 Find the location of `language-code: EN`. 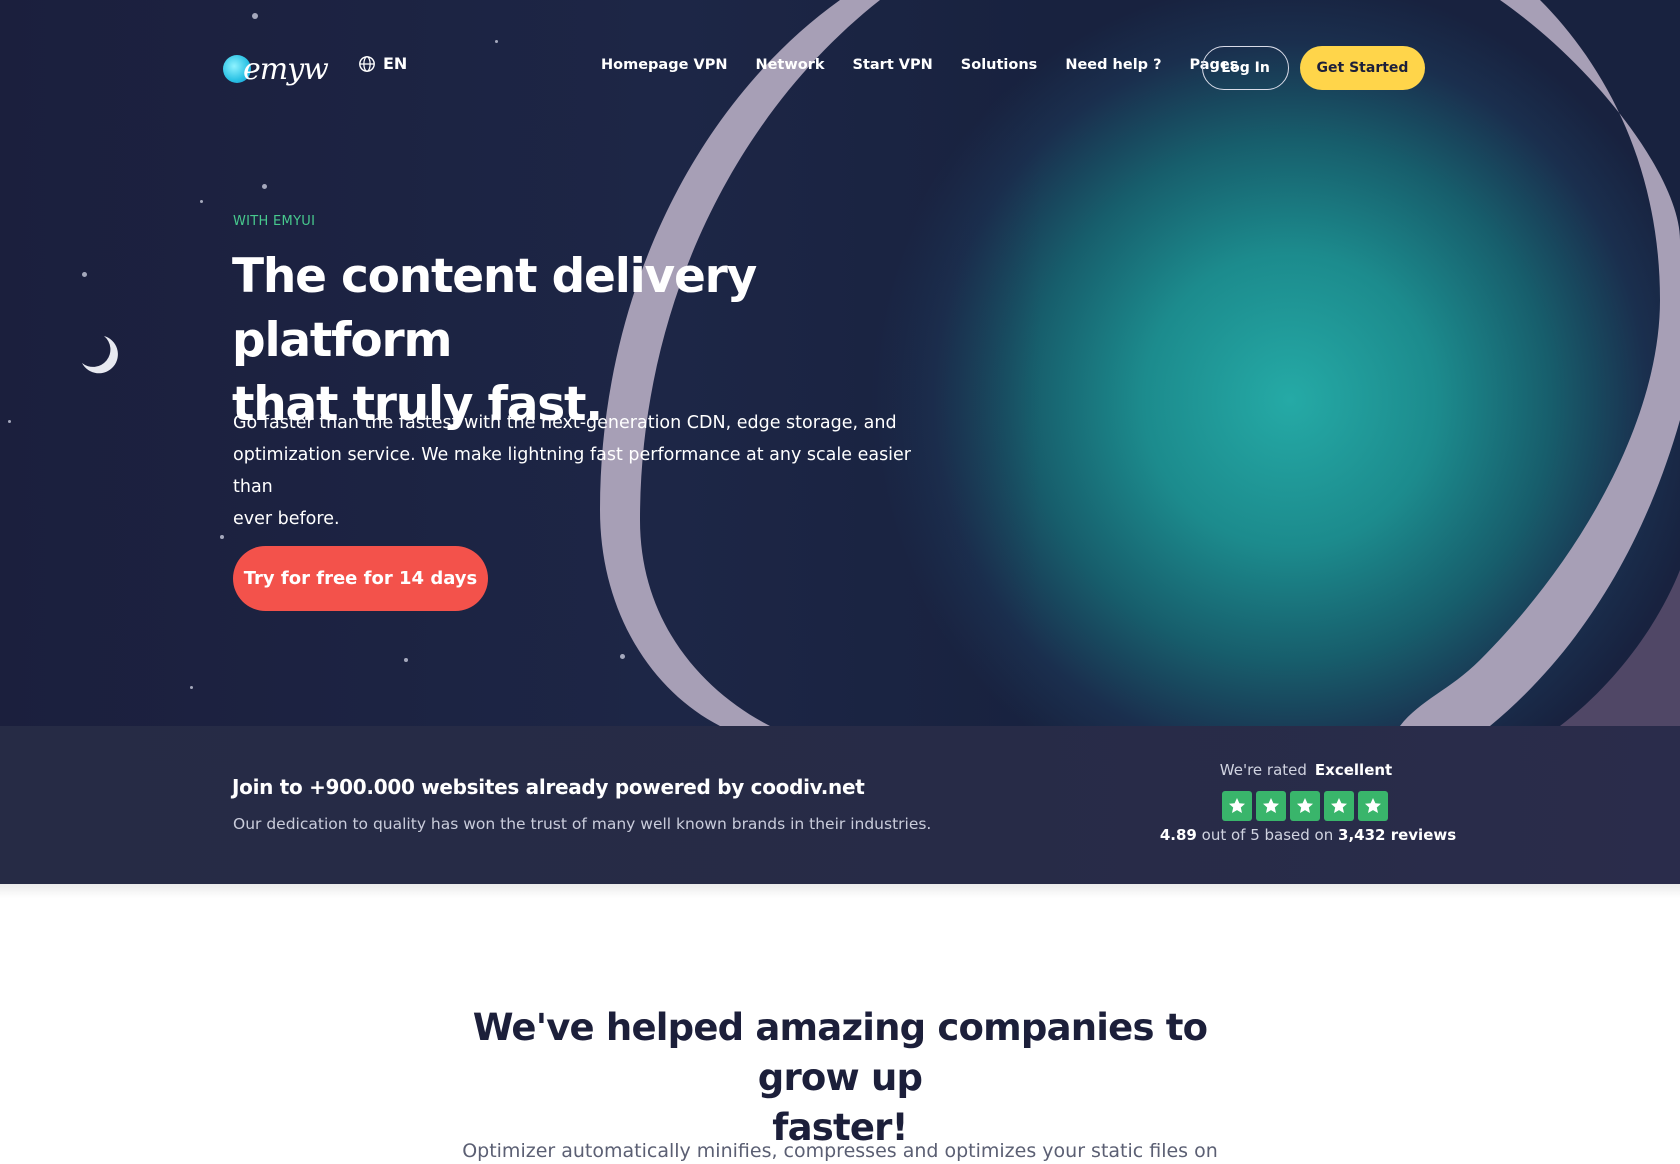

language-code: EN is located at coordinates (395, 63).